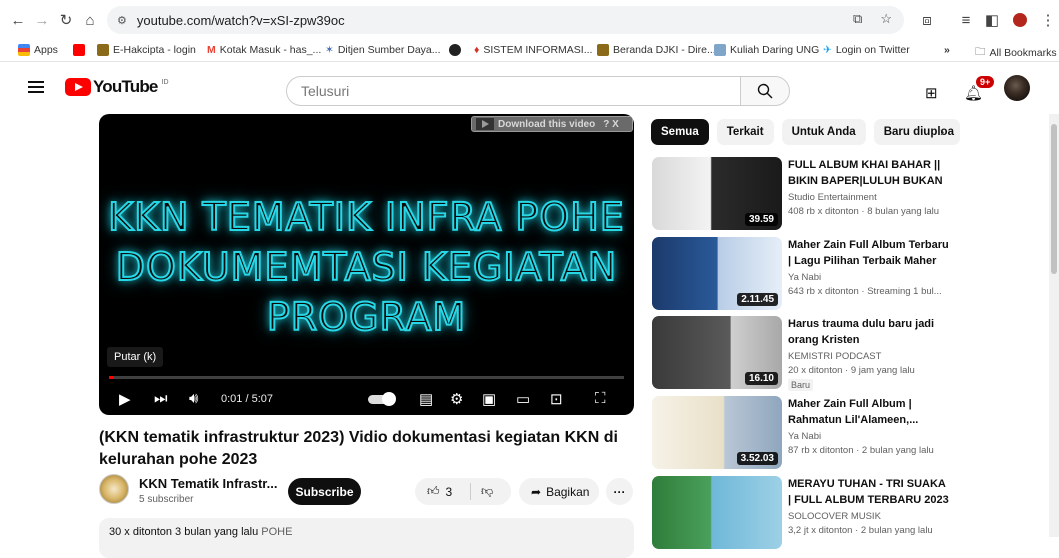 This screenshot has height=558, width=1059. What do you see at coordinates (886, 19) in the screenshot?
I see `bookmark-star-icon: ☆` at bounding box center [886, 19].